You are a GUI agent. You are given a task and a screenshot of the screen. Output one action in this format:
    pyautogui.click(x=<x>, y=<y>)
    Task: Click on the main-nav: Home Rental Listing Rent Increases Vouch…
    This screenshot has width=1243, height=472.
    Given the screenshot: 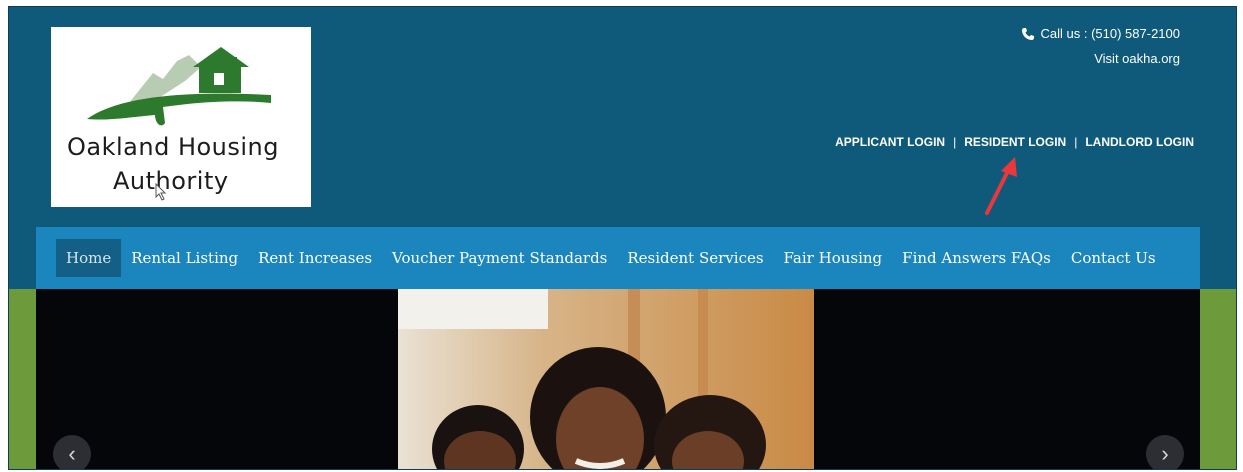 What is the action you would take?
    pyautogui.click(x=618, y=258)
    